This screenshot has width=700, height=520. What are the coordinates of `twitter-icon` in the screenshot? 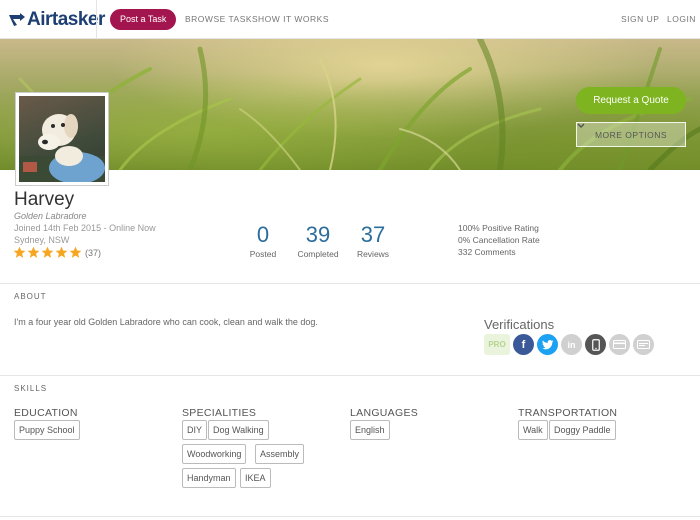 It's located at (547, 344).